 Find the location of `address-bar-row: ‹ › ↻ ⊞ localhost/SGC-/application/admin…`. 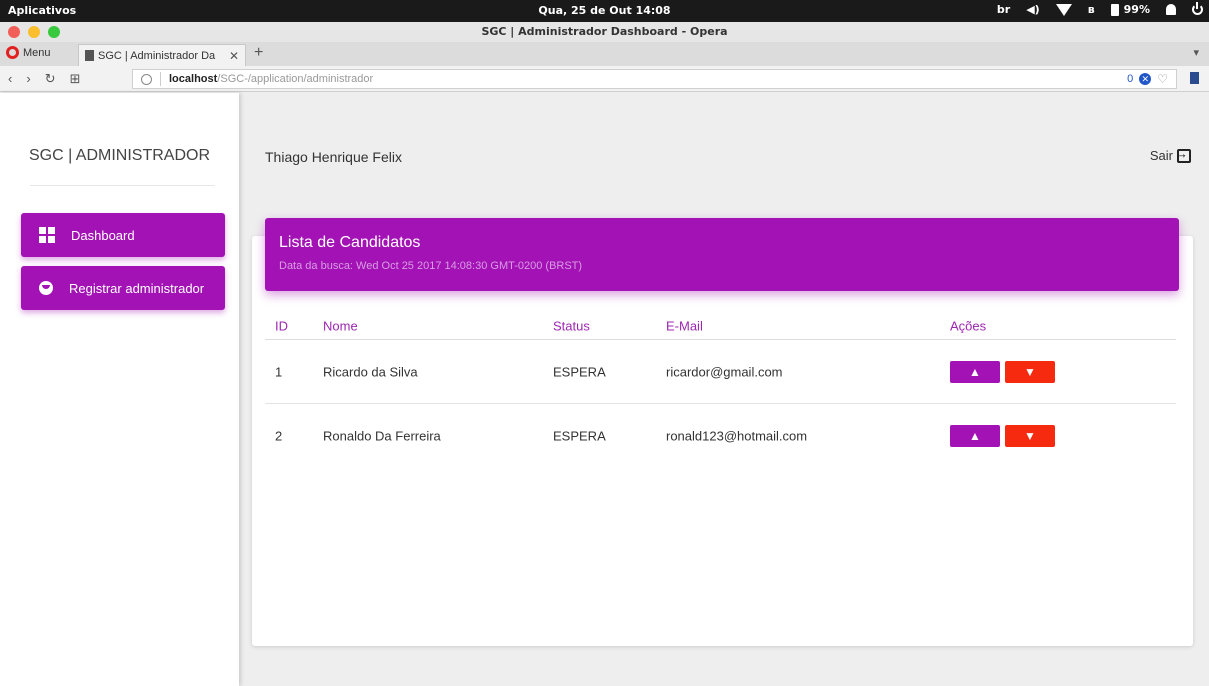

address-bar-row: ‹ › ↻ ⊞ localhost/SGC-/application/admin… is located at coordinates (604, 79).